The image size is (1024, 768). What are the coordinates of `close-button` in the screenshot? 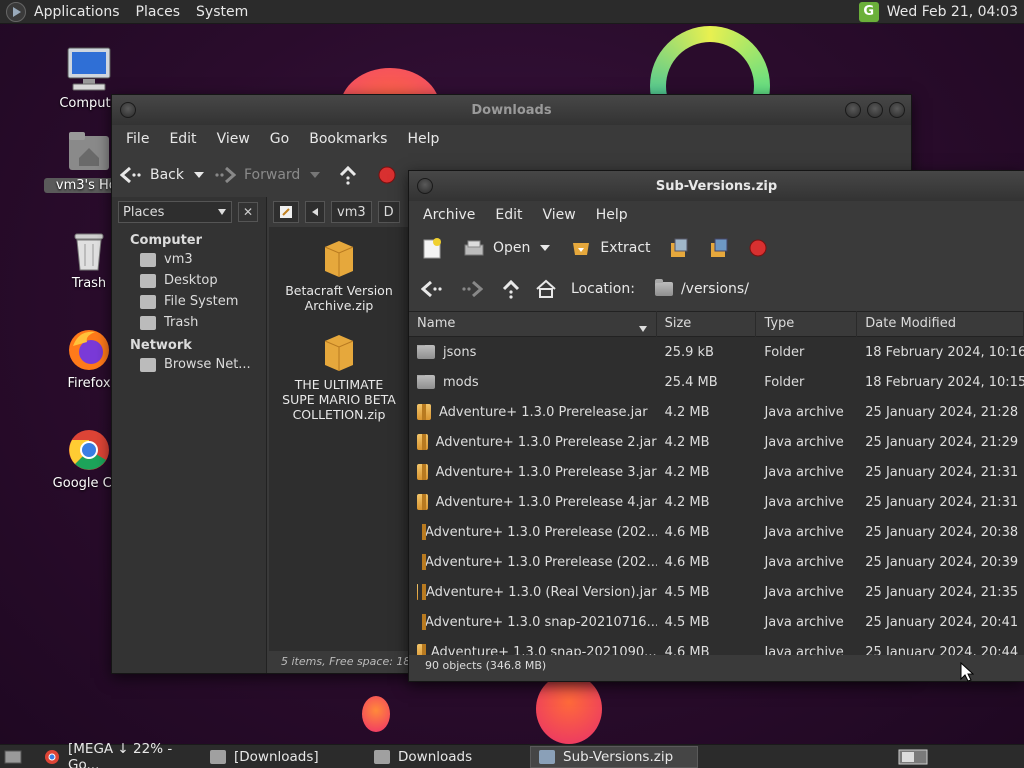 It's located at (897, 110).